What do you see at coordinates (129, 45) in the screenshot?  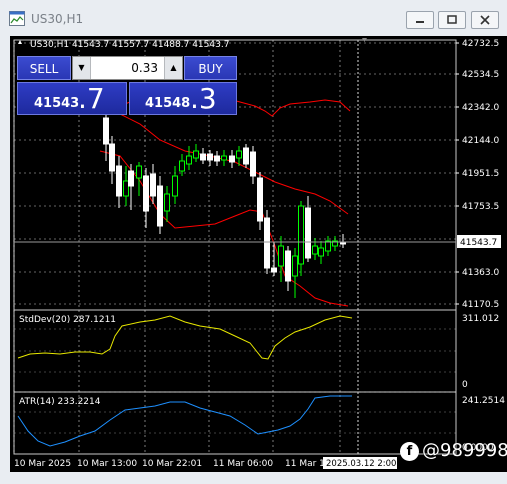 I see `chart-header: US30,H1 41543.7 41557.7 41488.7 41543.7` at bounding box center [129, 45].